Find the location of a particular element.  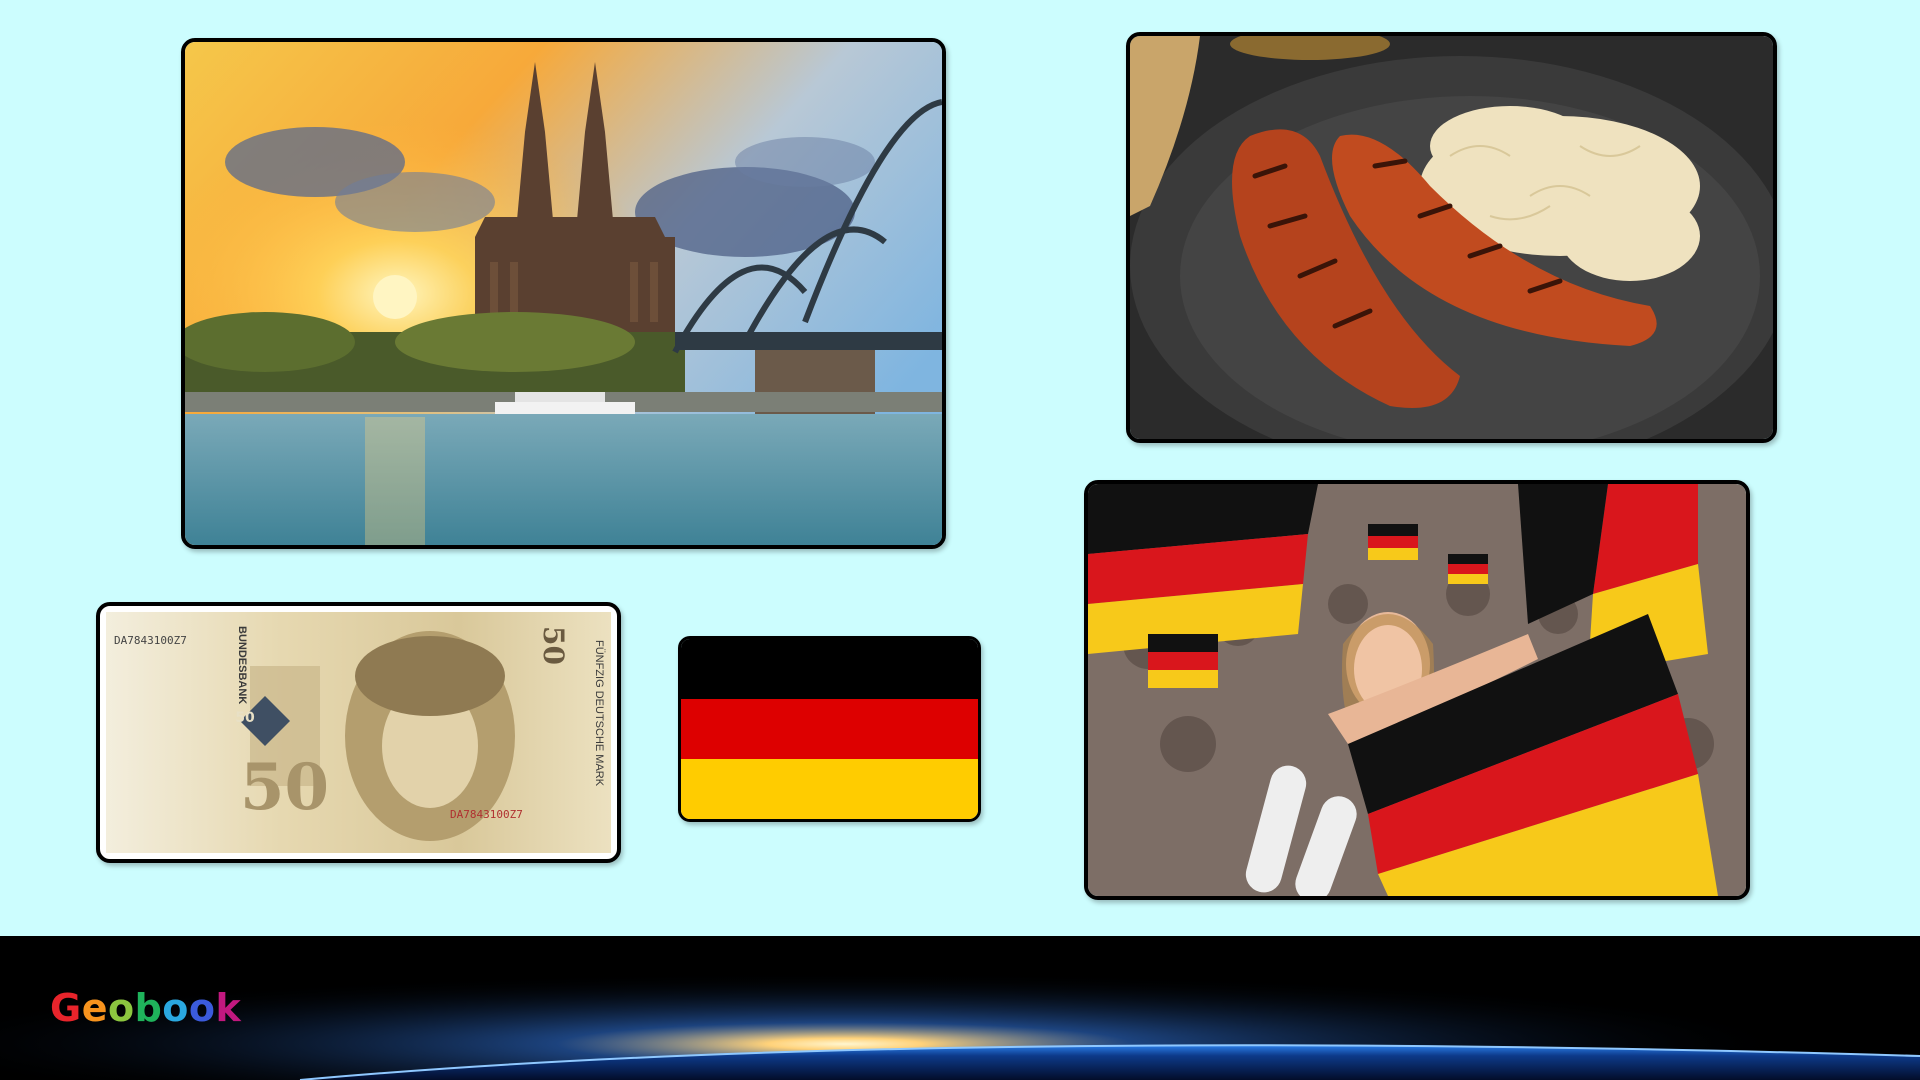

sausage-sauerkraut-photo is located at coordinates (1451, 237).